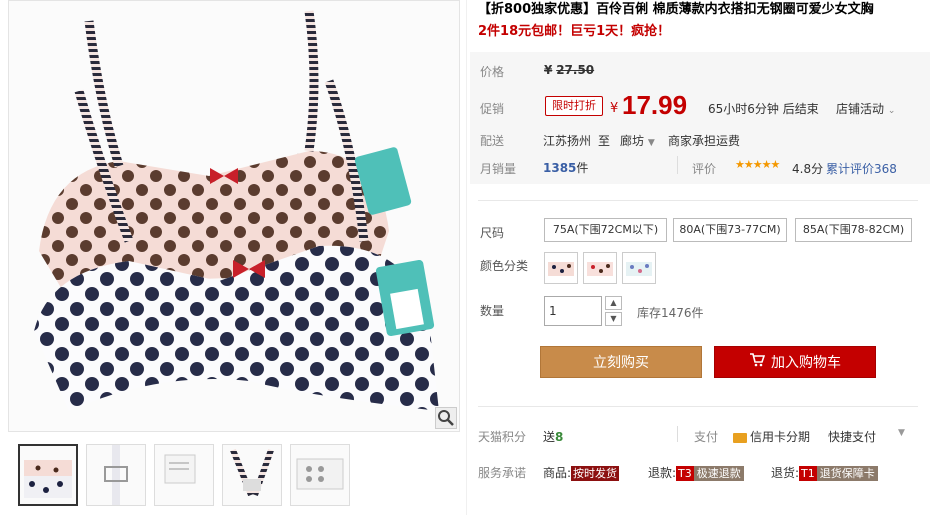 The height and width of the screenshot is (515, 930). What do you see at coordinates (757, 363) in the screenshot?
I see `cart-icon` at bounding box center [757, 363].